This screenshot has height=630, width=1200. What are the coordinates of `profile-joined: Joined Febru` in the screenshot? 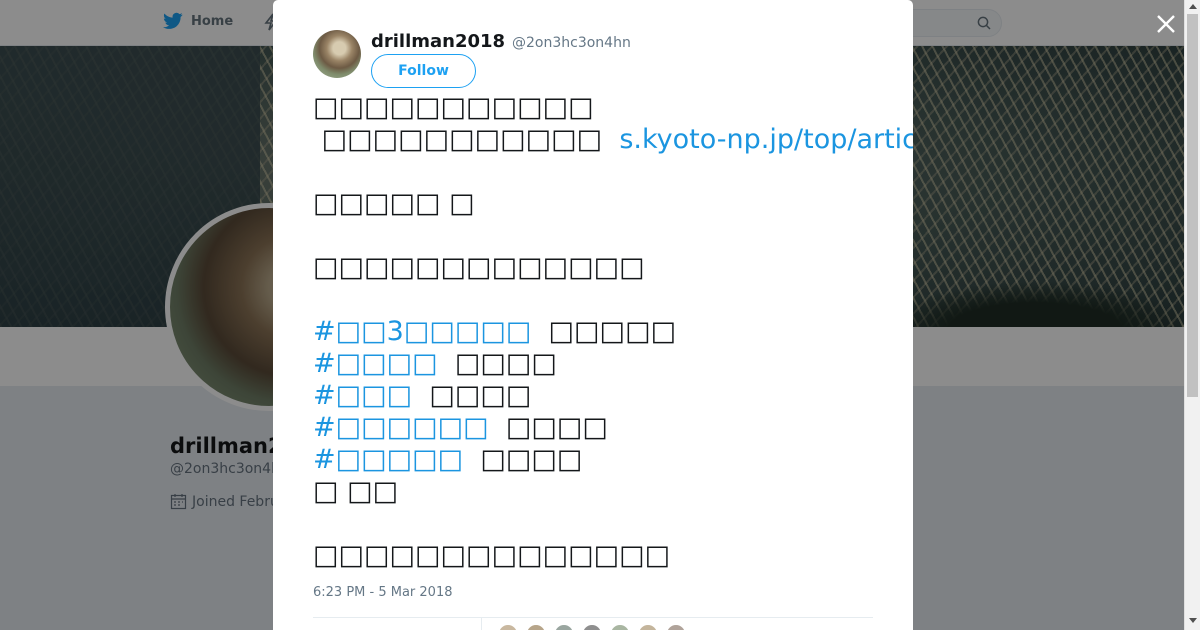 It's located at (224, 501).